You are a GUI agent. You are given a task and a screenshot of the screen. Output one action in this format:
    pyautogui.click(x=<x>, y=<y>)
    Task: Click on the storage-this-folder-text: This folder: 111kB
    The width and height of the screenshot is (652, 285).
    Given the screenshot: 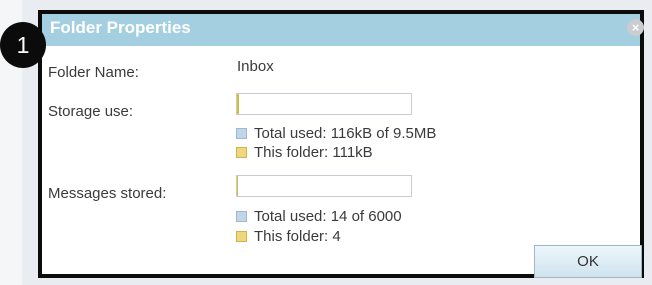 What is the action you would take?
    pyautogui.click(x=313, y=152)
    